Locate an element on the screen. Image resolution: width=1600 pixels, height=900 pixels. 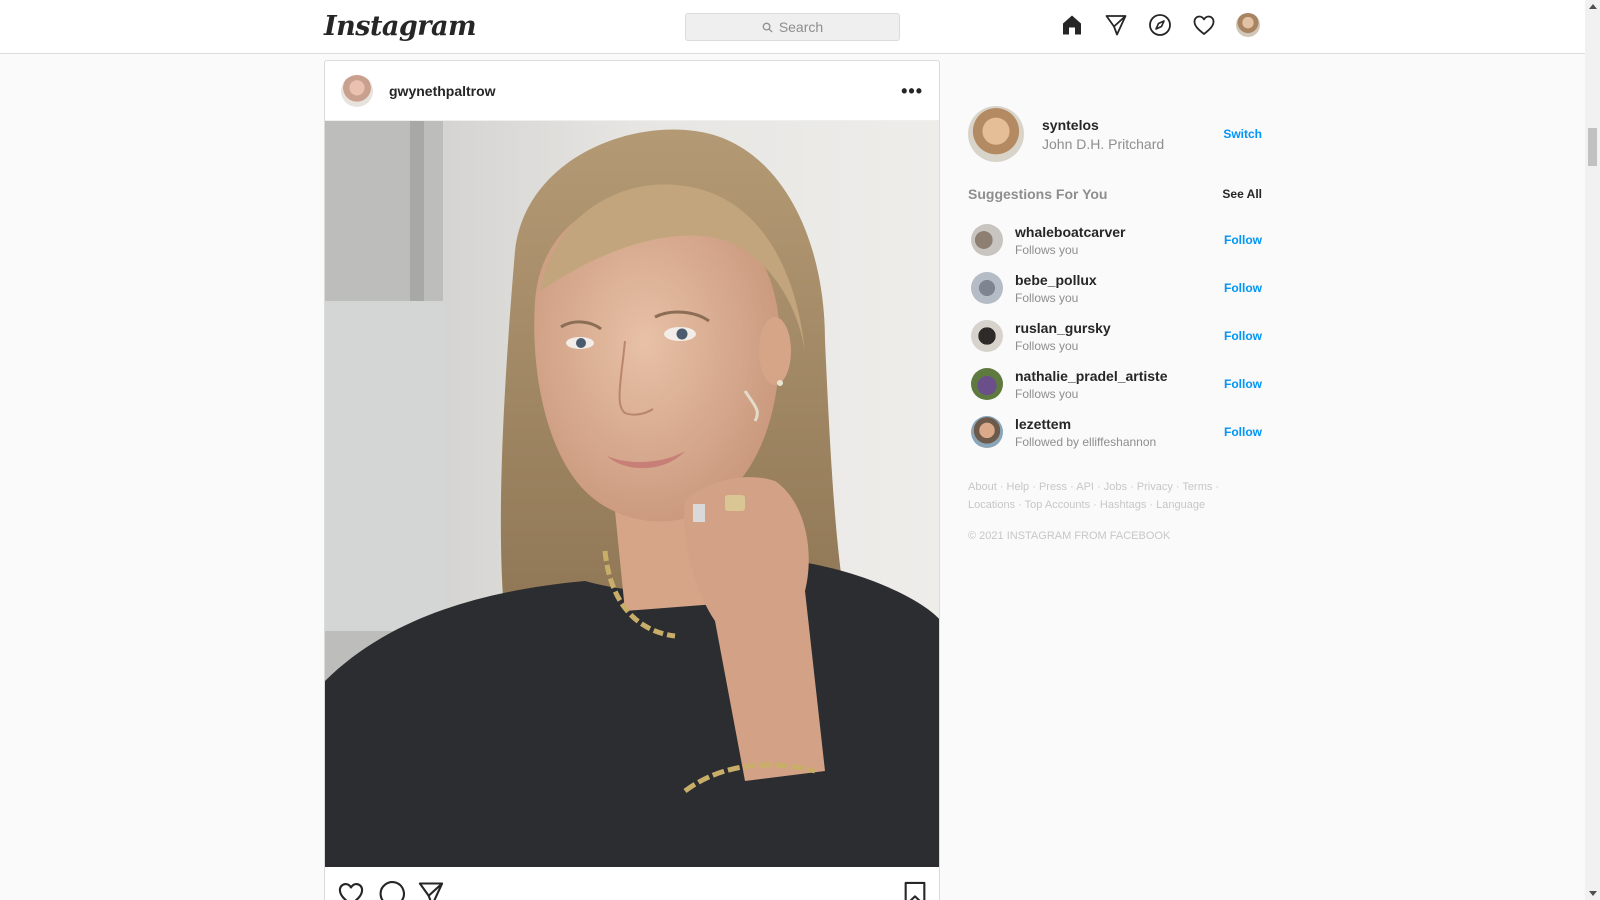
suggestion-info: whaleboatcarver Follows you is located at coordinates (1070, 240).